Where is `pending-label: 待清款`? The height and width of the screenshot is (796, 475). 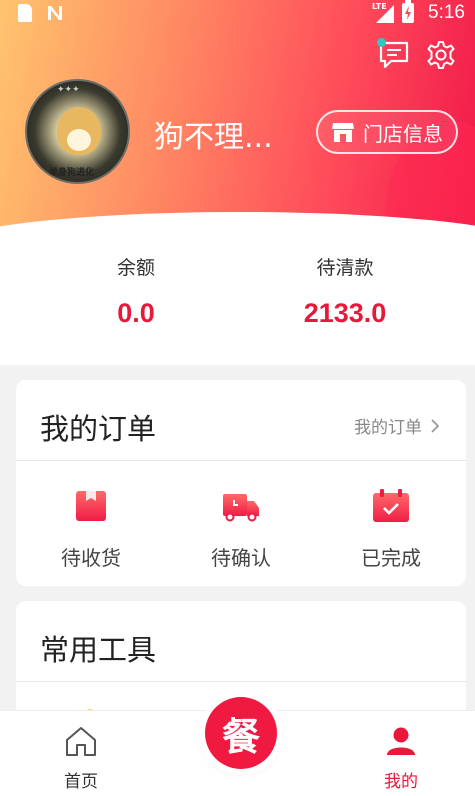
pending-label: 待清款 is located at coordinates (345, 268).